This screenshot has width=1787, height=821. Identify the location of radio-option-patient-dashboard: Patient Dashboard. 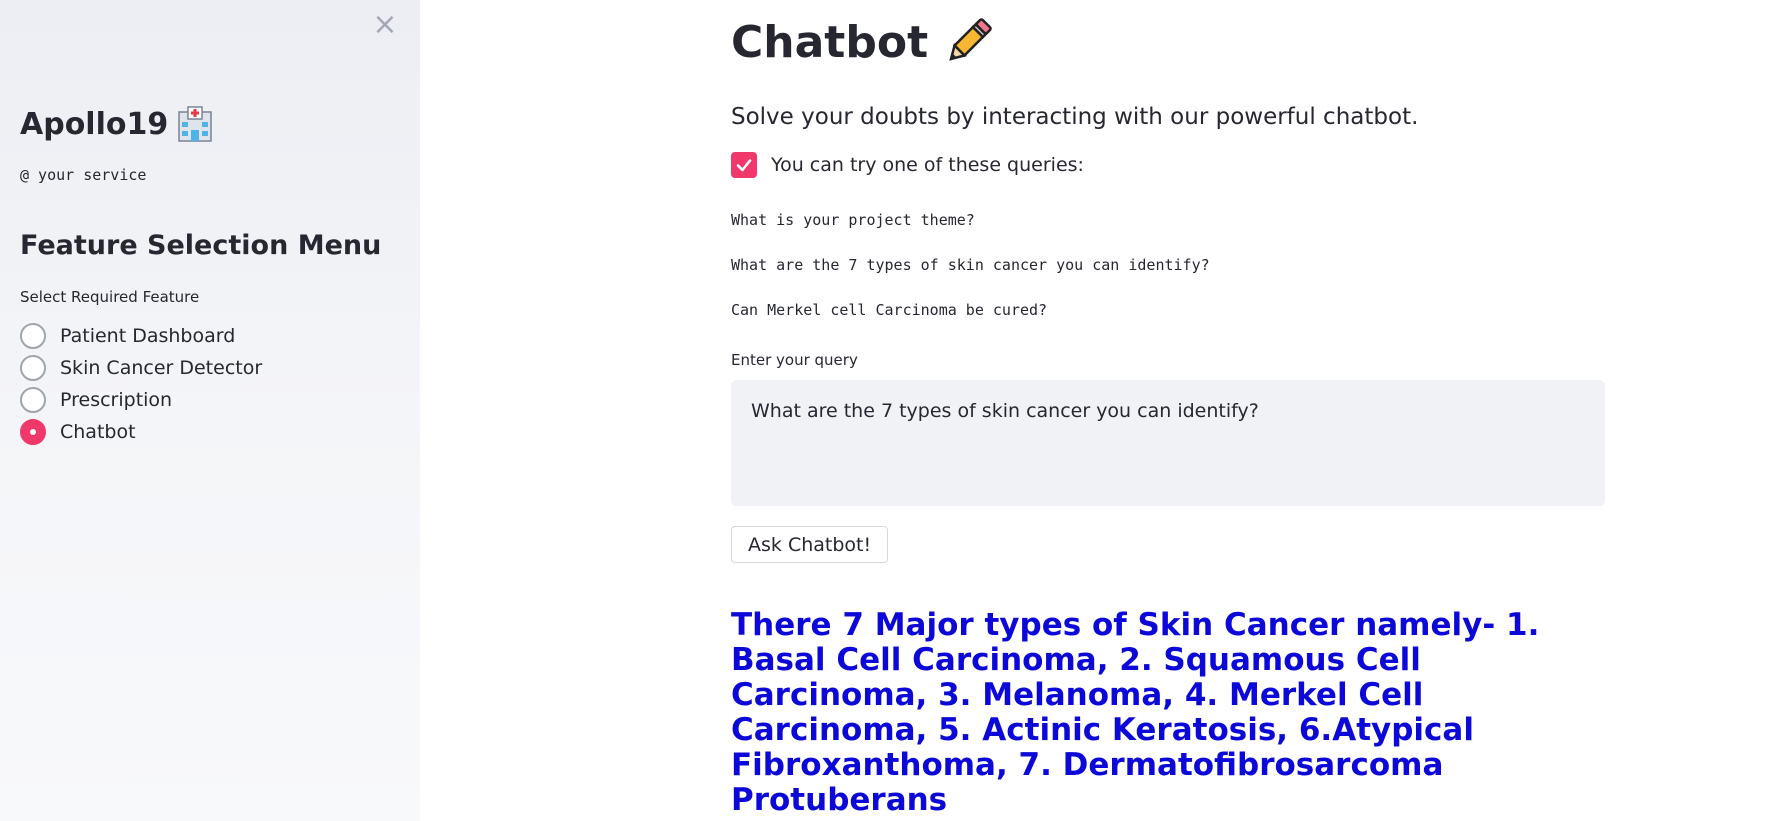
(141, 336).